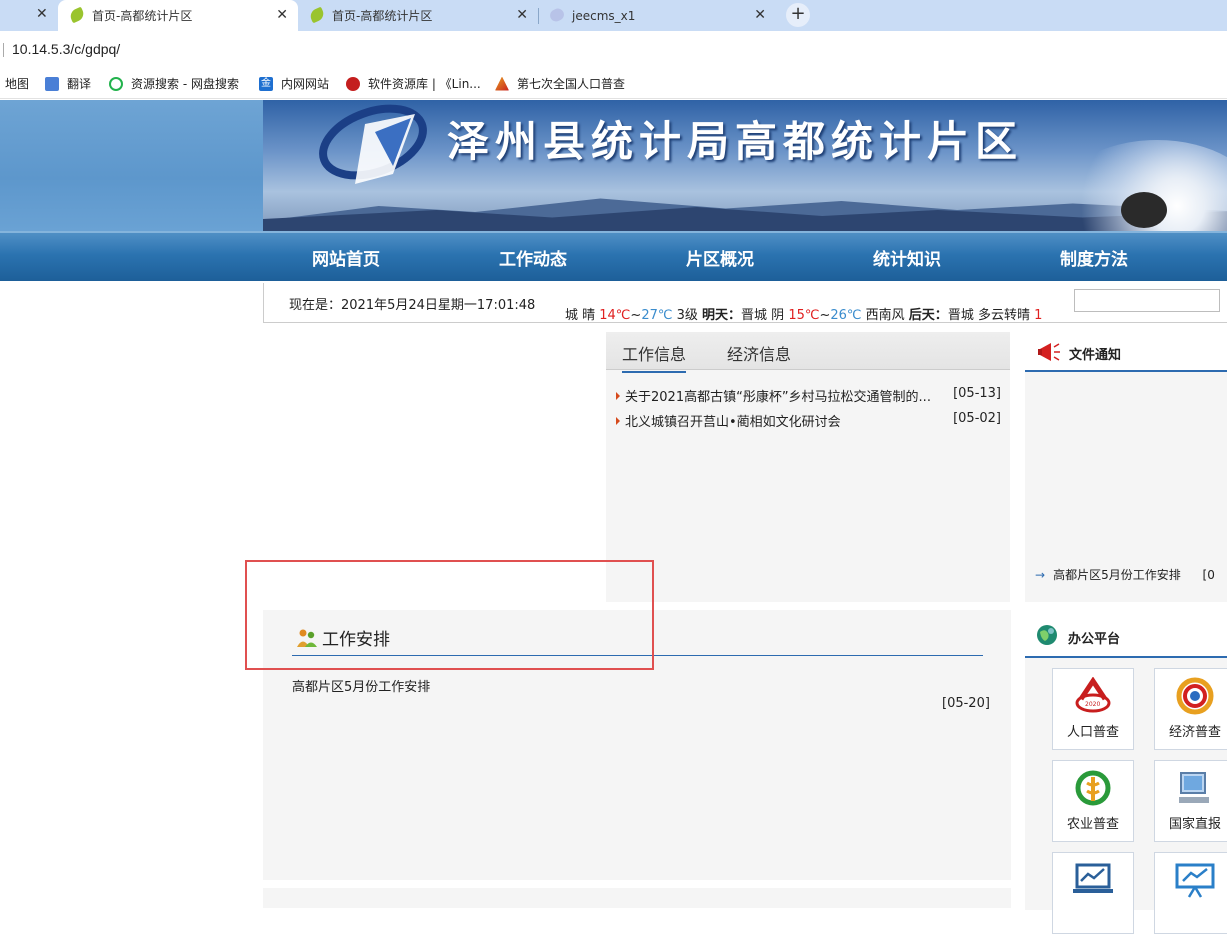 The image size is (1227, 934). I want to click on tab-economic-info: 经济信息, so click(759, 353).